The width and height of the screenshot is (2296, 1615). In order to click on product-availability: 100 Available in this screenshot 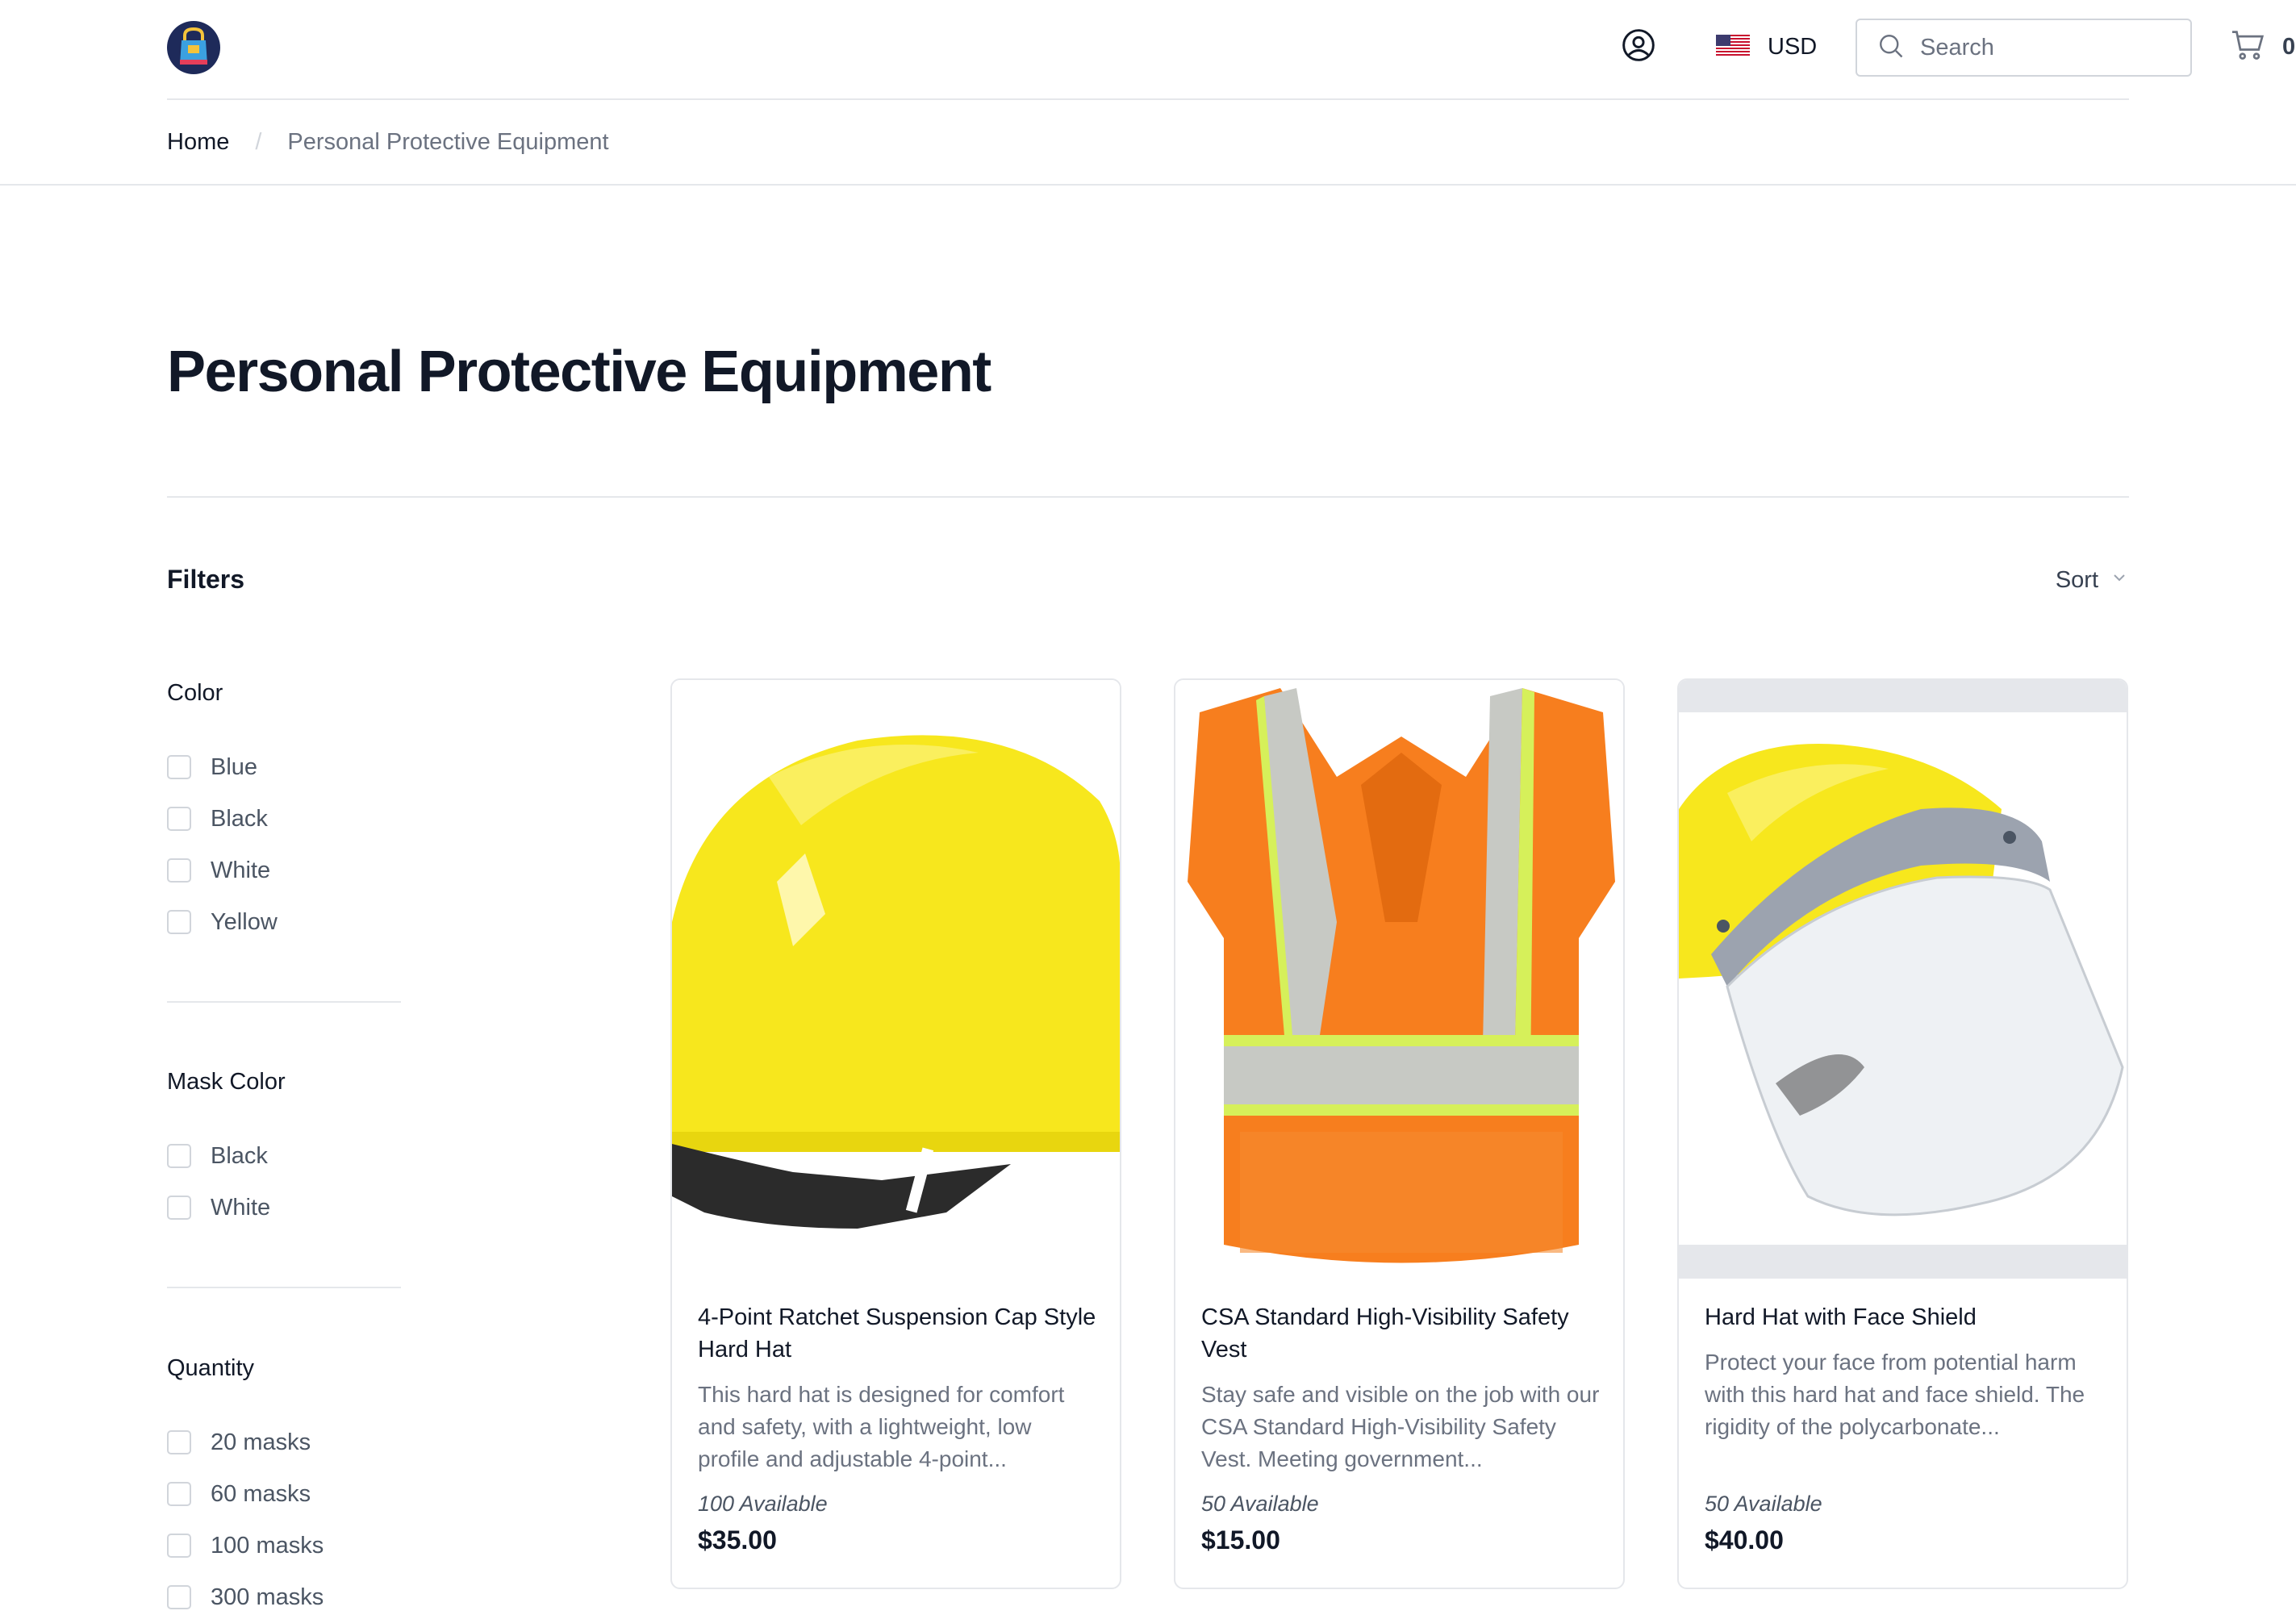, I will do `click(763, 1504)`.